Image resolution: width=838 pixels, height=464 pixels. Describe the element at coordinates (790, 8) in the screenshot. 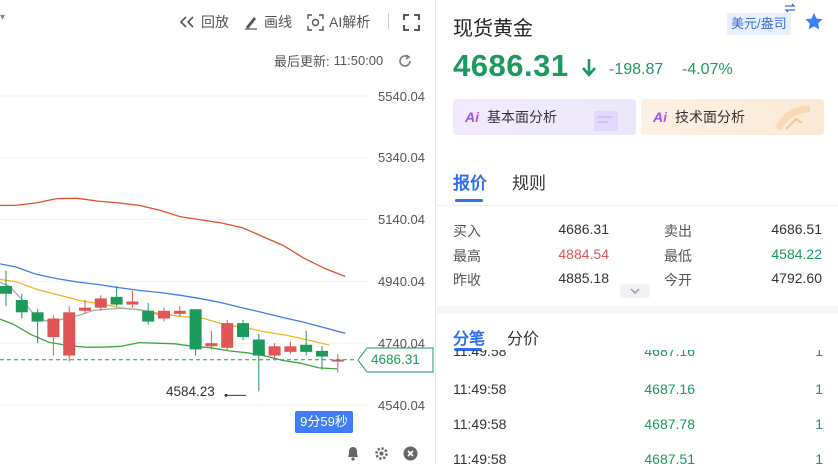

I see `swap-icon` at that location.